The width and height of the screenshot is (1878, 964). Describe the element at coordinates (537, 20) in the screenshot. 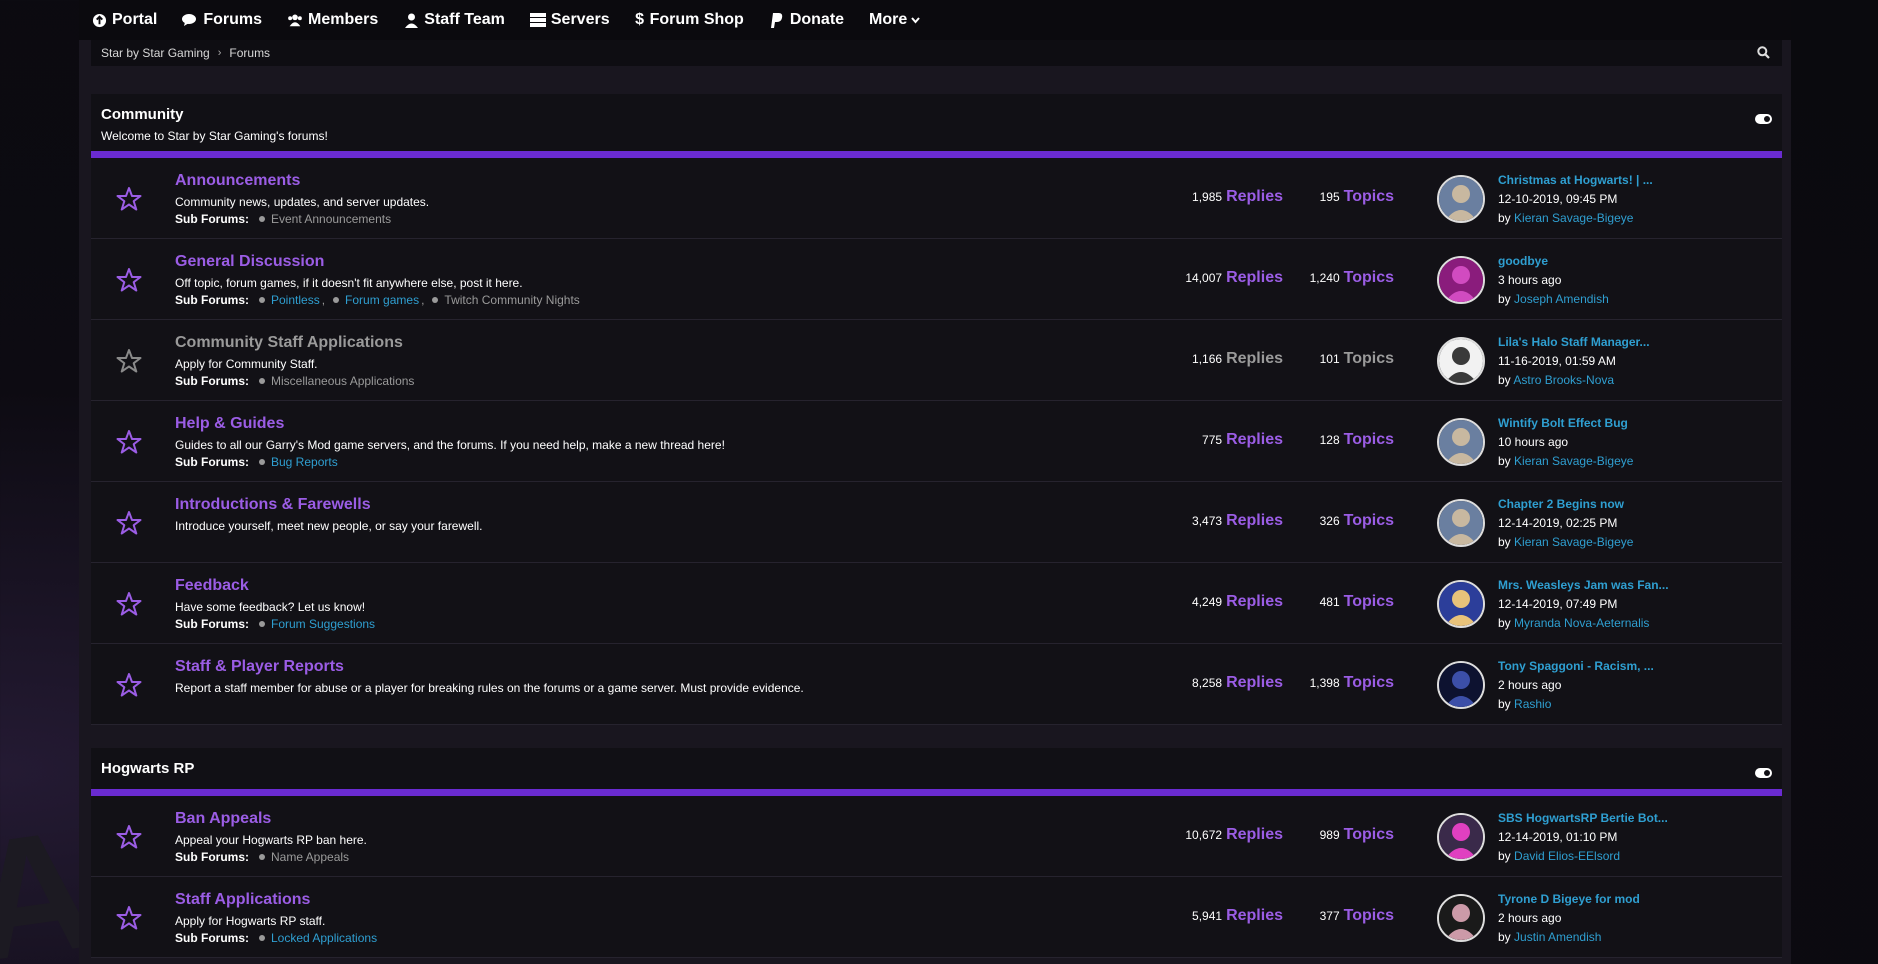

I see `server-icon` at that location.